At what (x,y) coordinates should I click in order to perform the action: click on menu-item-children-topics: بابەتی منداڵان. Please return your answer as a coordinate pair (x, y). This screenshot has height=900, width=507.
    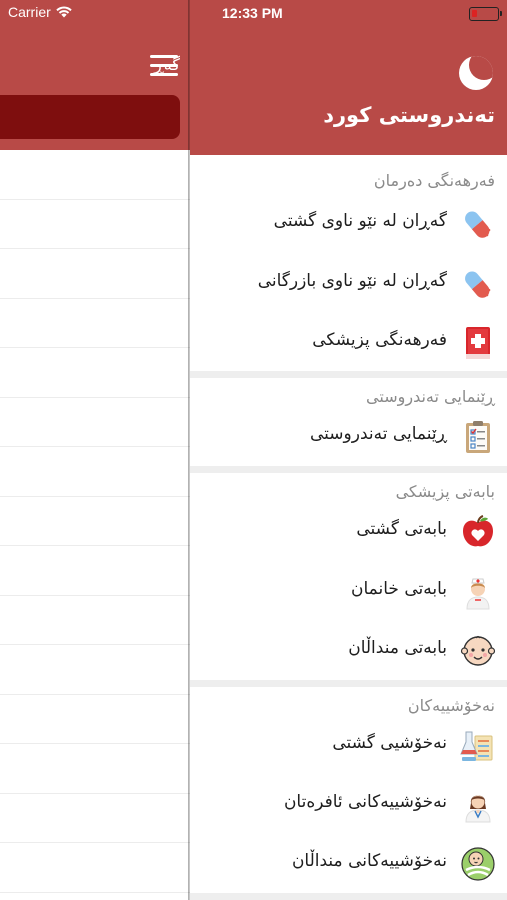
    Looking at the image, I should click on (348, 650).